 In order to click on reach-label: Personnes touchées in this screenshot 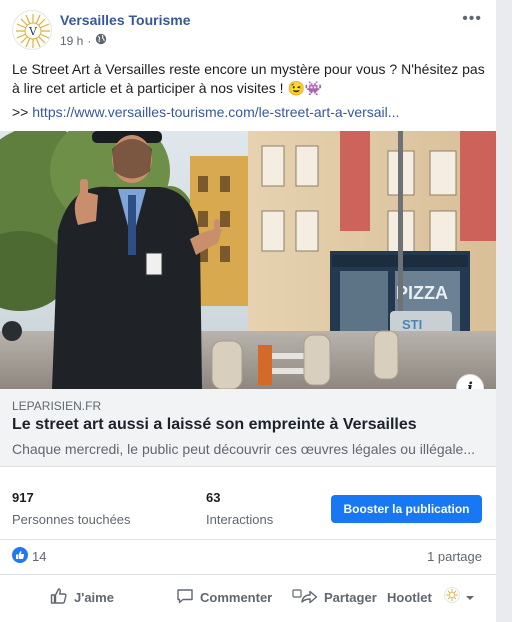, I will do `click(71, 519)`.